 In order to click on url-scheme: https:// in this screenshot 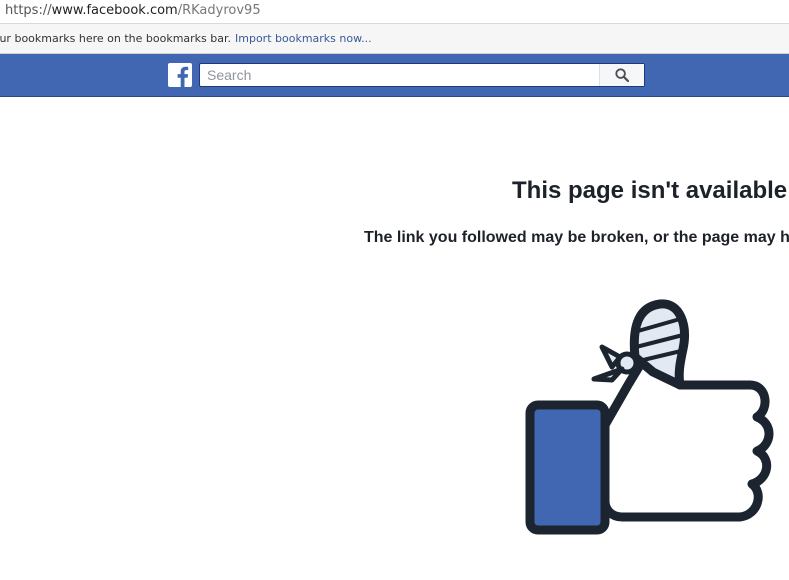, I will do `click(28, 10)`.